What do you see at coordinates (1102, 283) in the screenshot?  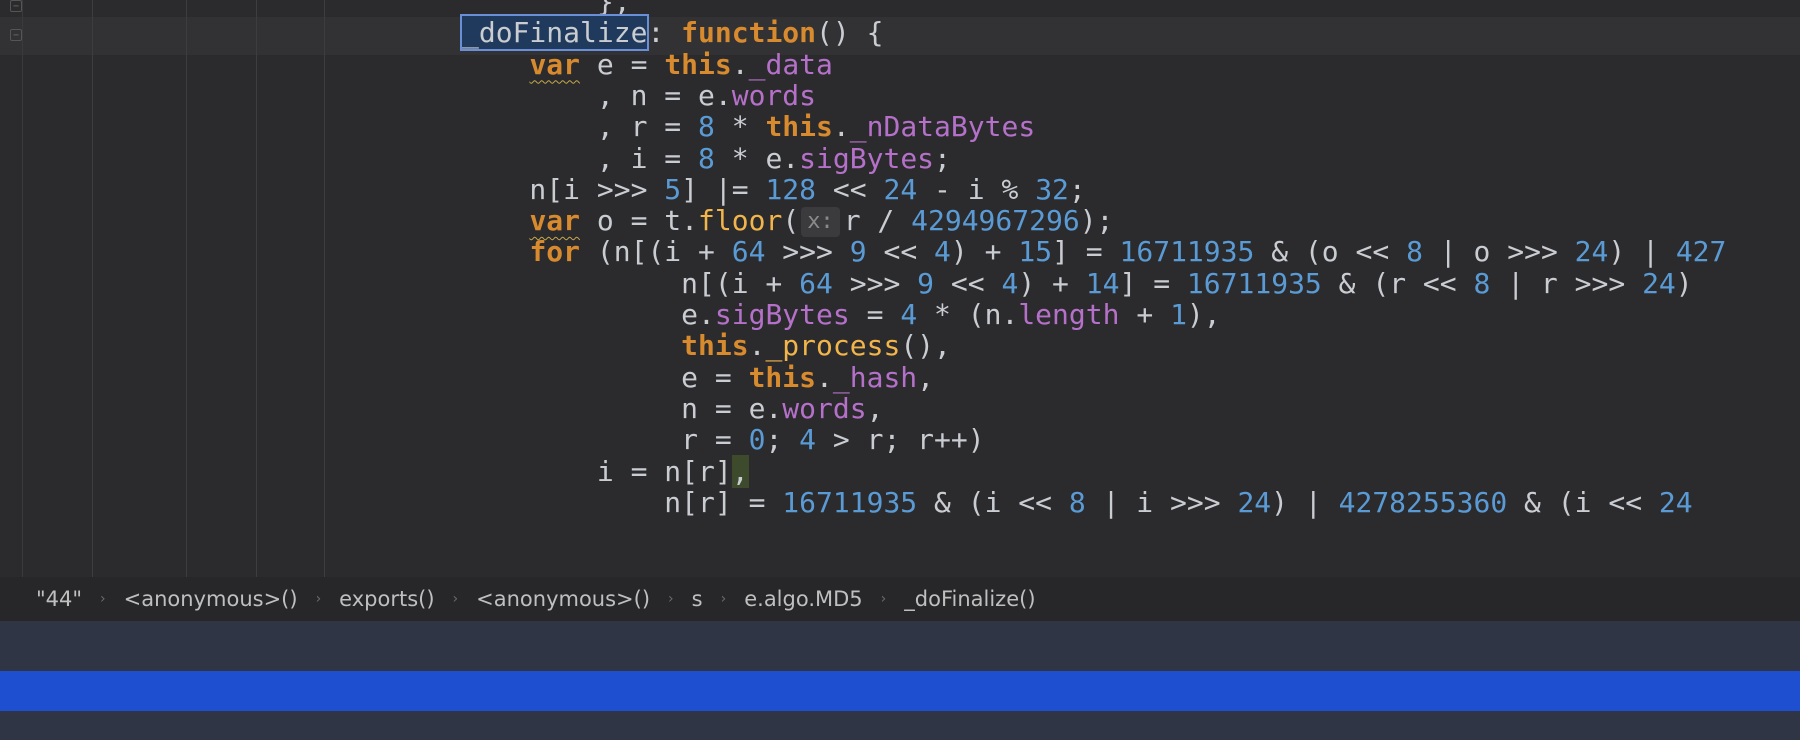 I see `code-token: 14` at bounding box center [1102, 283].